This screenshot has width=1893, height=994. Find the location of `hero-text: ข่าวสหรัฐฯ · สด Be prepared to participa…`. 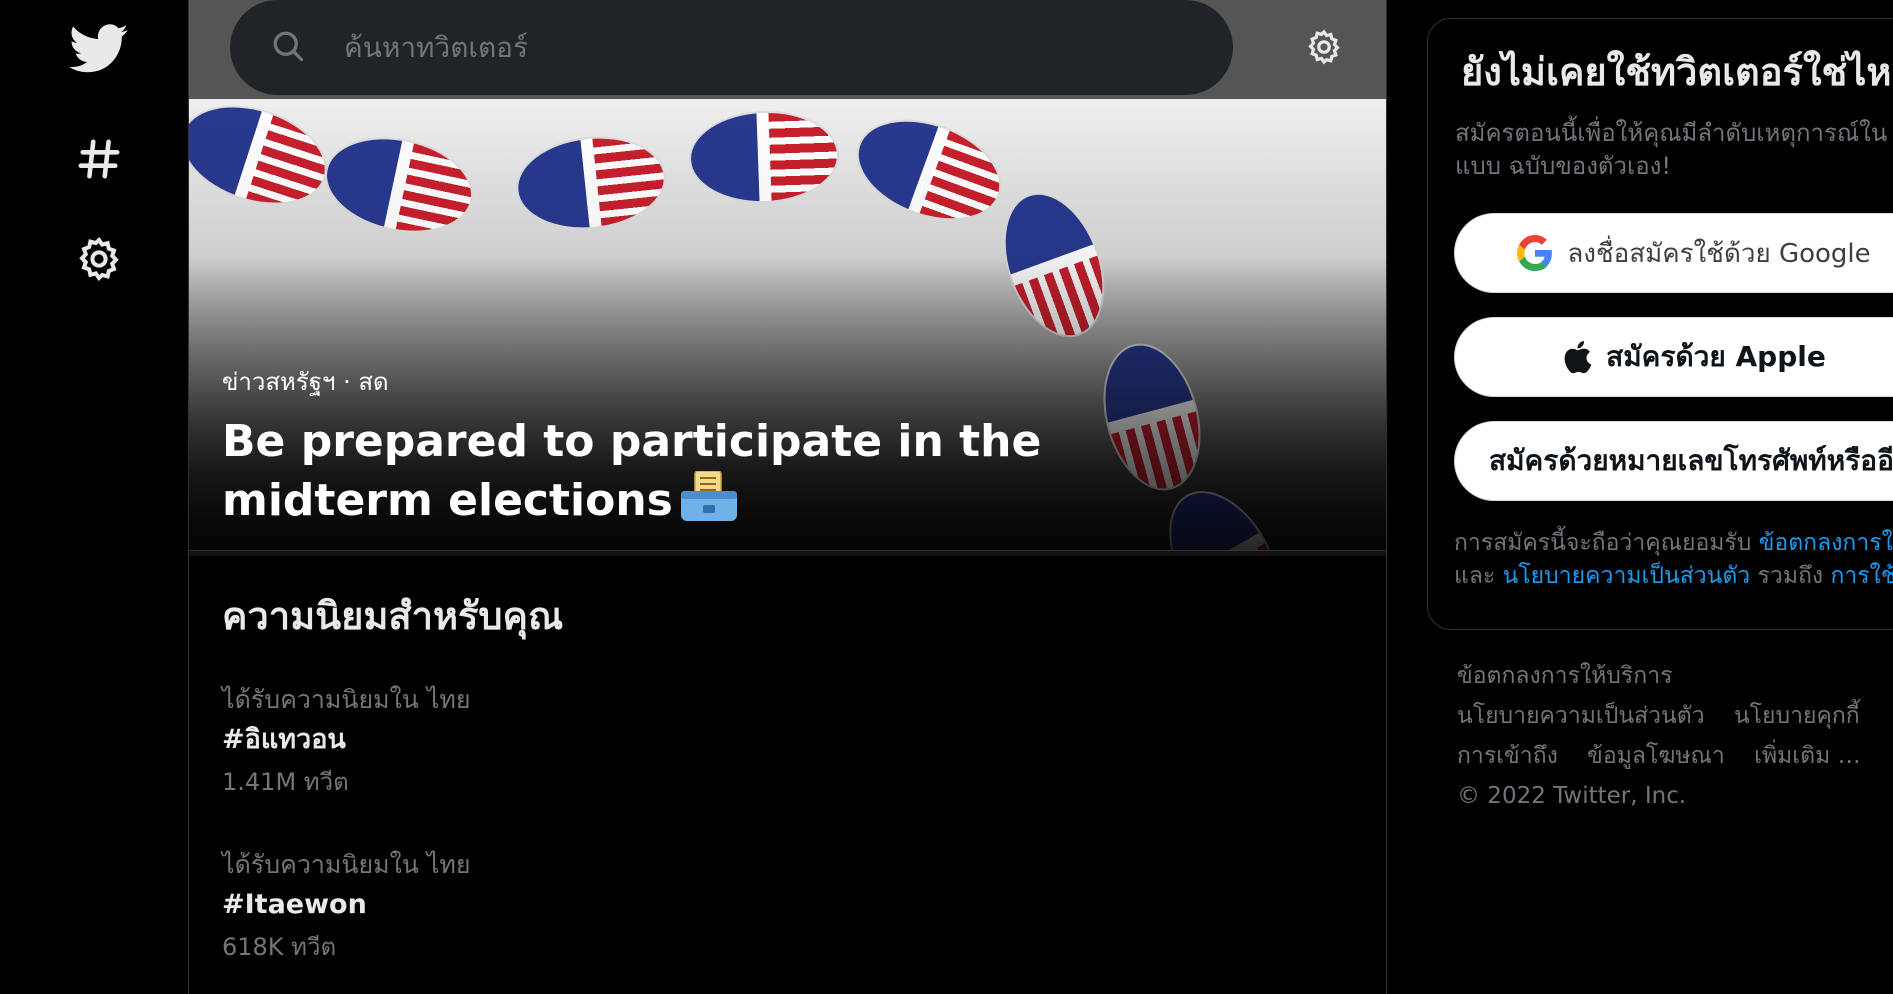

hero-text: ข่าวสหรัฐฯ · สด Be prepared to participa… is located at coordinates (772, 446).